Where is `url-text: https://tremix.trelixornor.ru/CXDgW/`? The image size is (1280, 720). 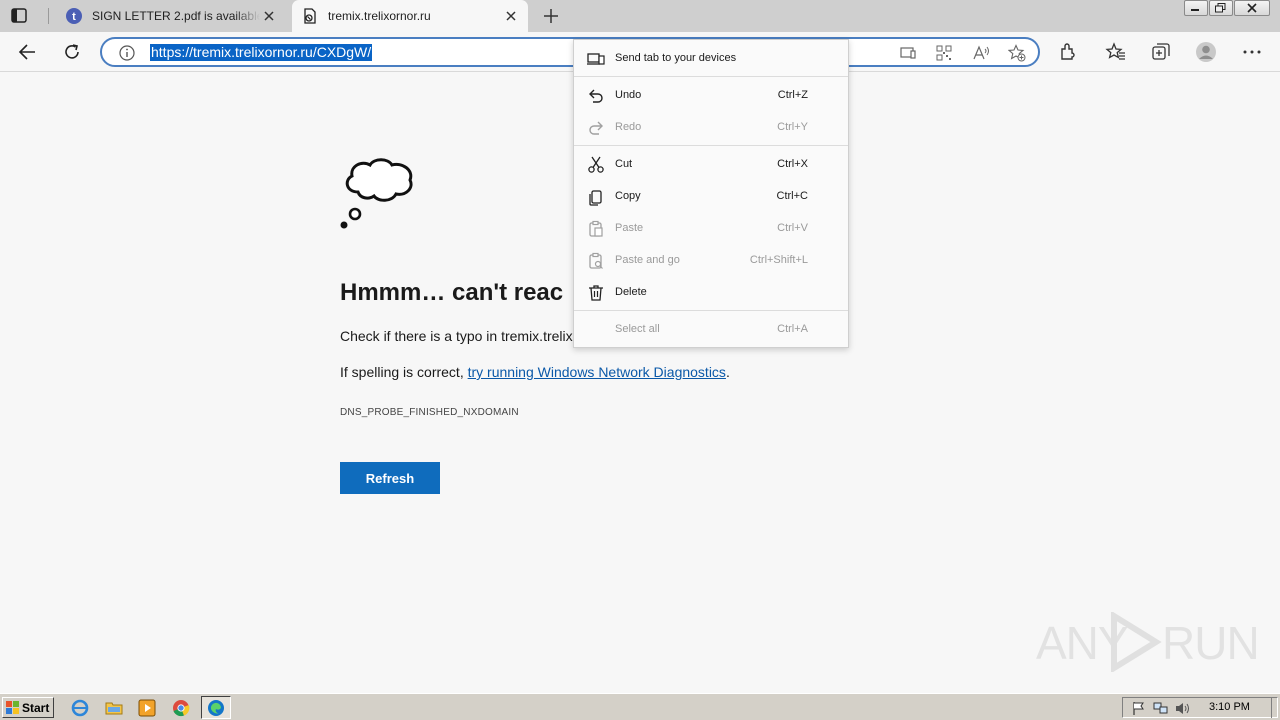 url-text: https://tremix.trelixornor.ru/CXDgW/ is located at coordinates (261, 52).